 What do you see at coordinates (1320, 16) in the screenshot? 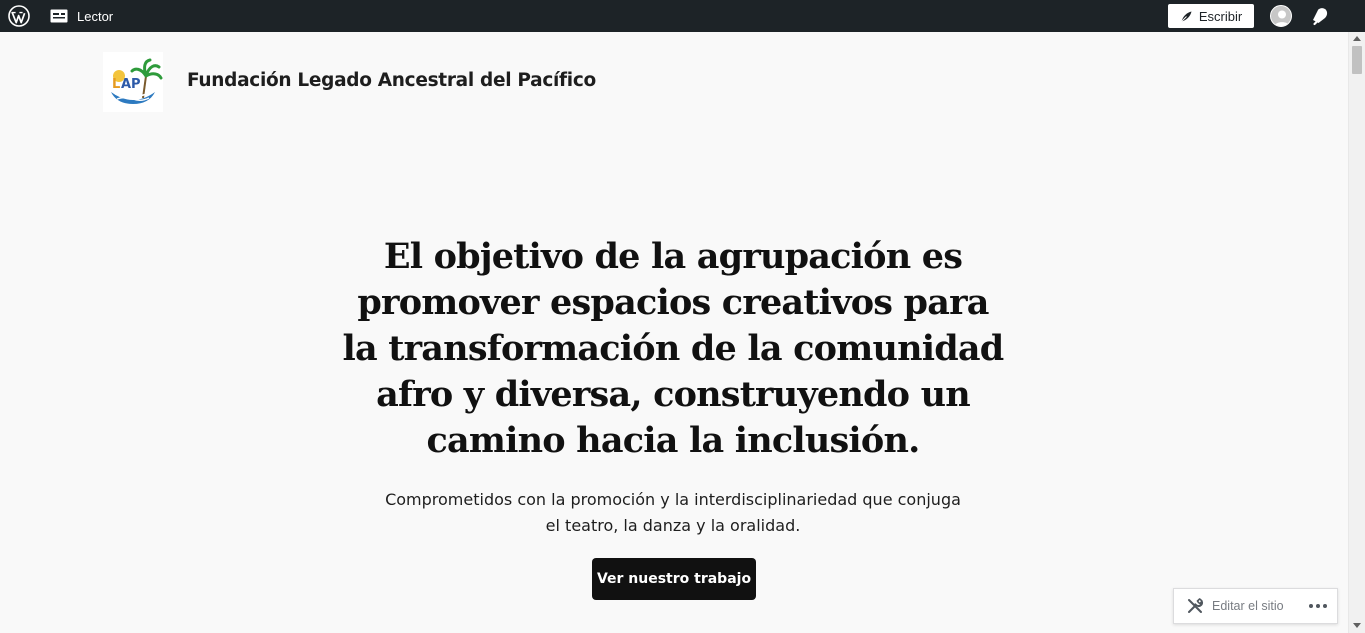
I see `bell-icon` at bounding box center [1320, 16].